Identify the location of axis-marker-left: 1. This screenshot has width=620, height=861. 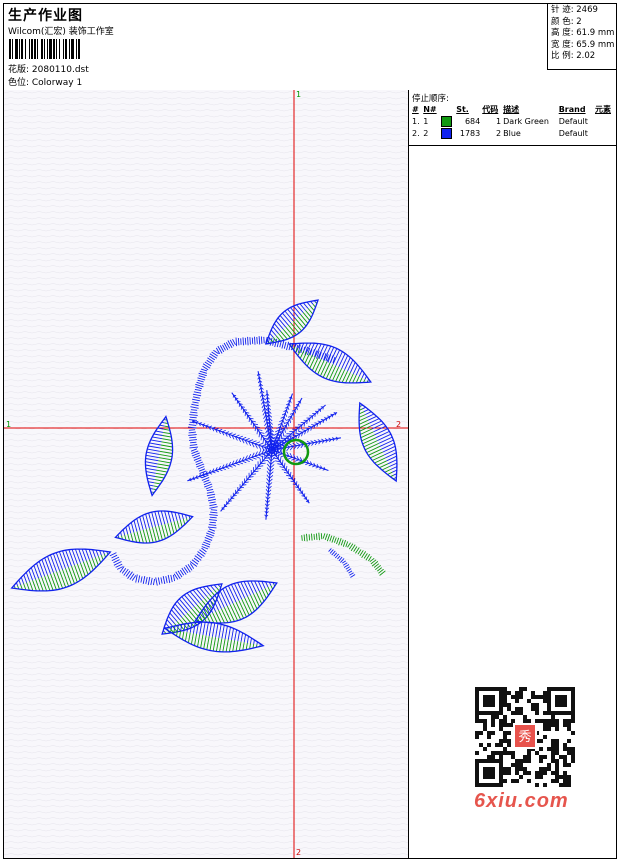
(9, 424).